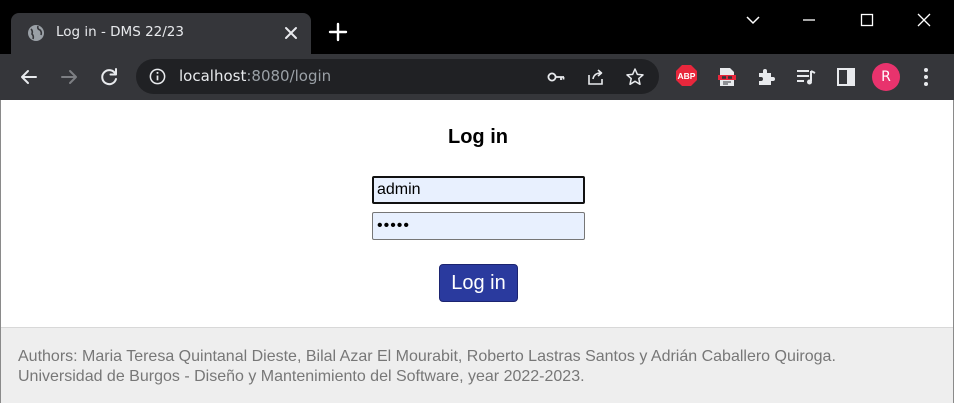 This screenshot has height=403, width=954. I want to click on profile-avatar: R, so click(886, 77).